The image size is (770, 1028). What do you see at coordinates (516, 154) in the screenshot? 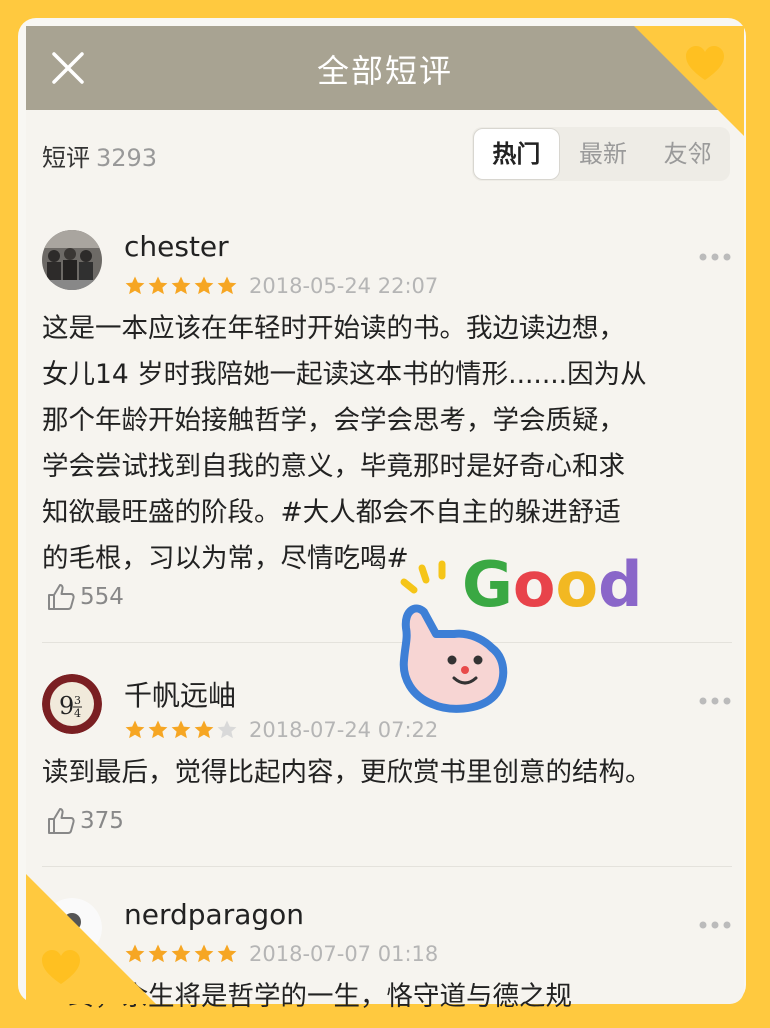
I see `tab-hot: 热门` at bounding box center [516, 154].